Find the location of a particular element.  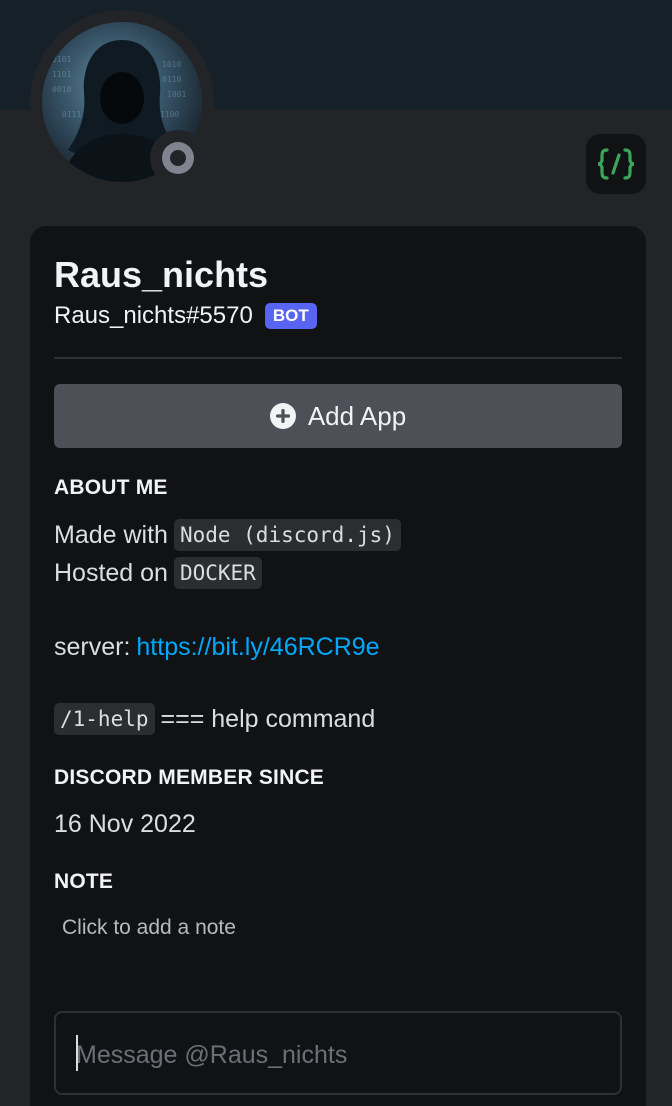

divider is located at coordinates (338, 358).